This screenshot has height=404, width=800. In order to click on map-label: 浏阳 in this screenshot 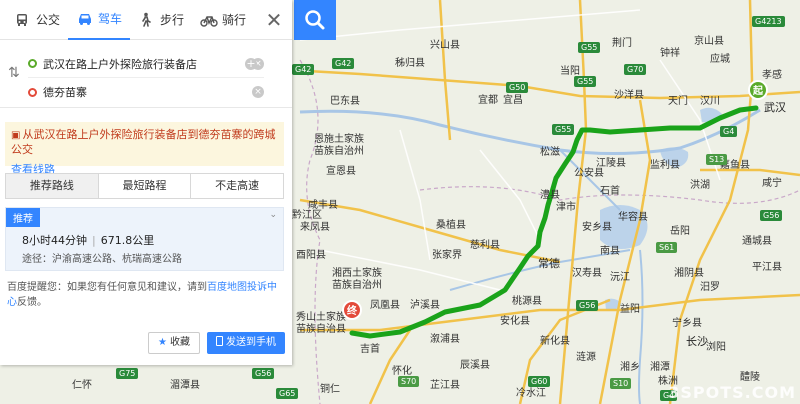, I will do `click(716, 347)`.